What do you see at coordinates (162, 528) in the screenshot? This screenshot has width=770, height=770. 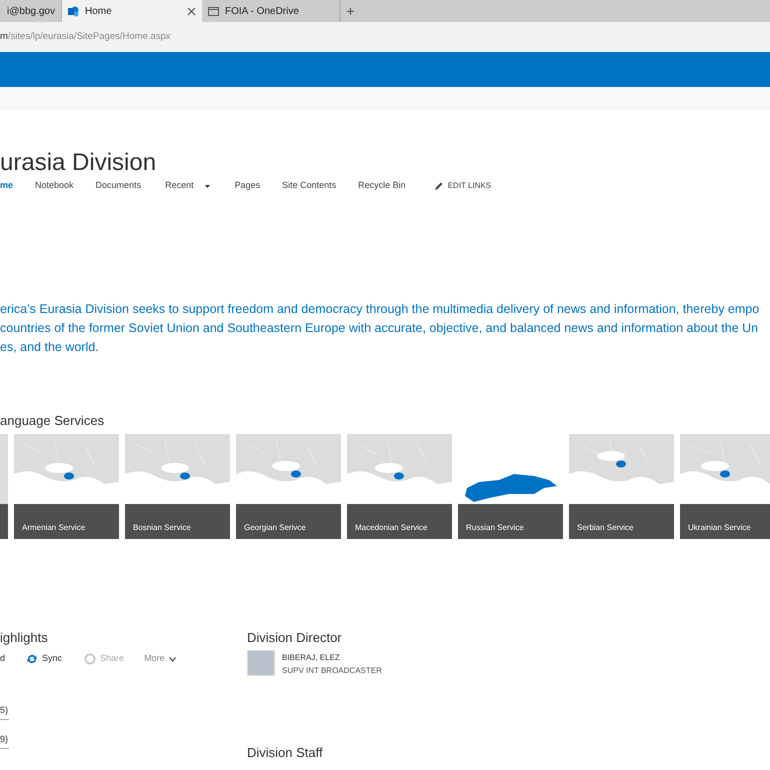 I see `tile-caption: Bosnian Service` at bounding box center [162, 528].